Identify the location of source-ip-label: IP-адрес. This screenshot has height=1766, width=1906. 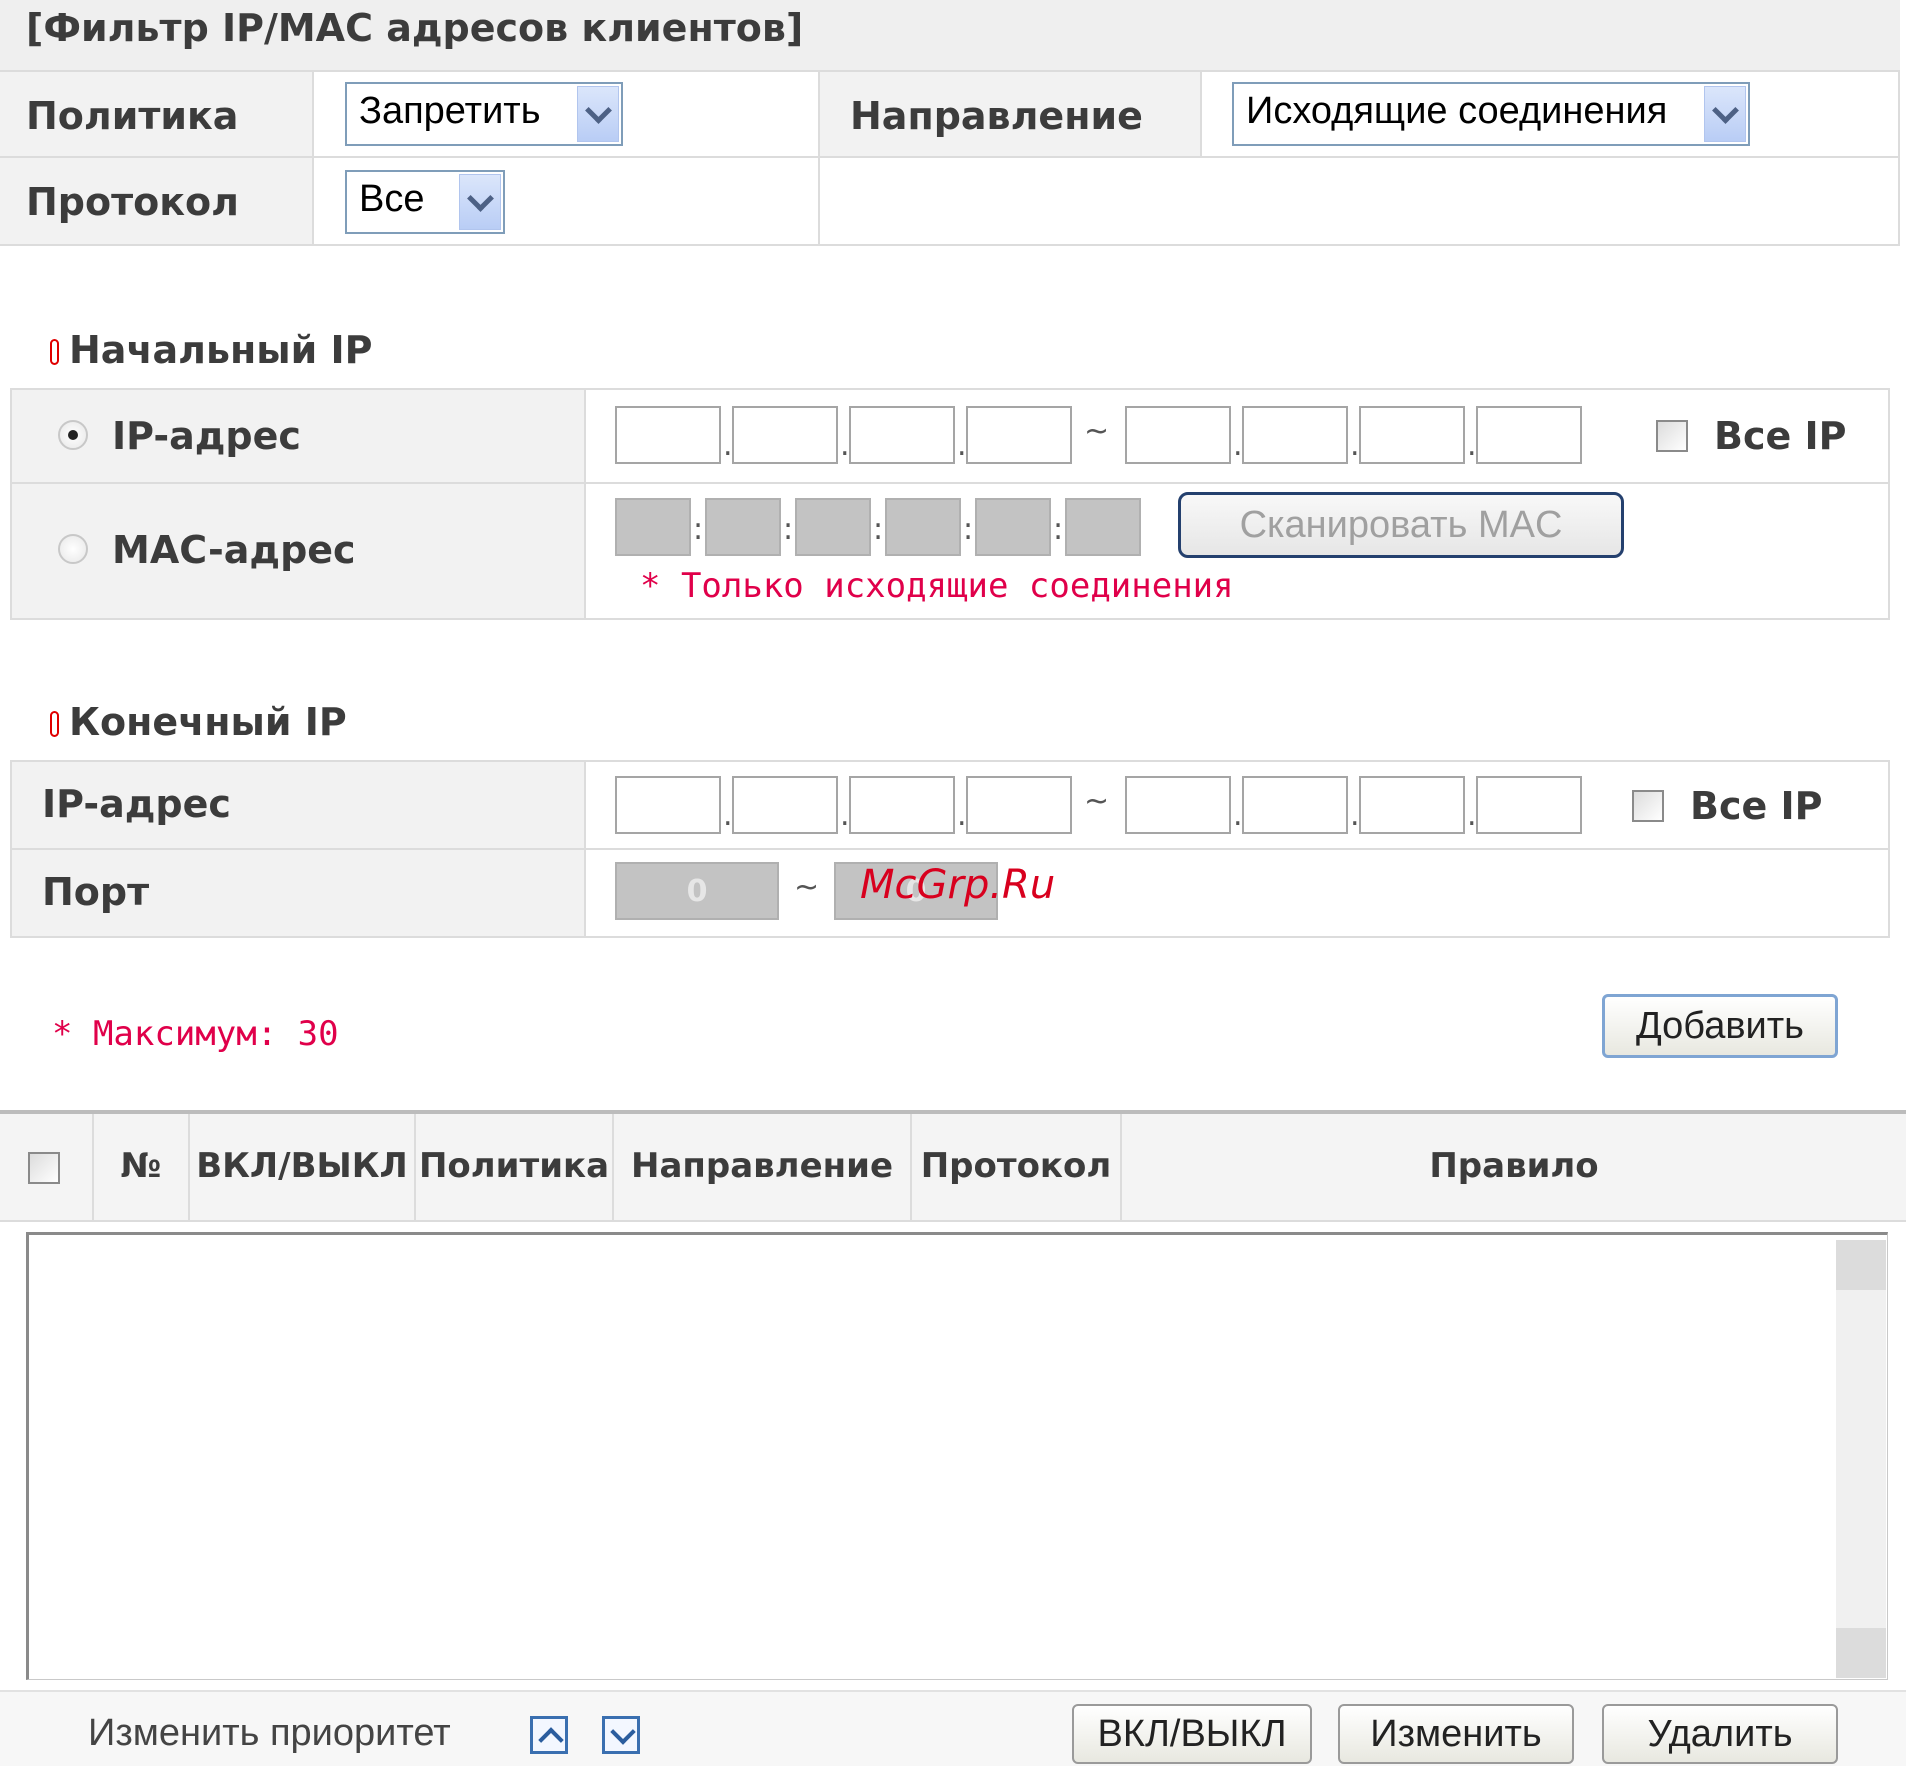
(206, 436).